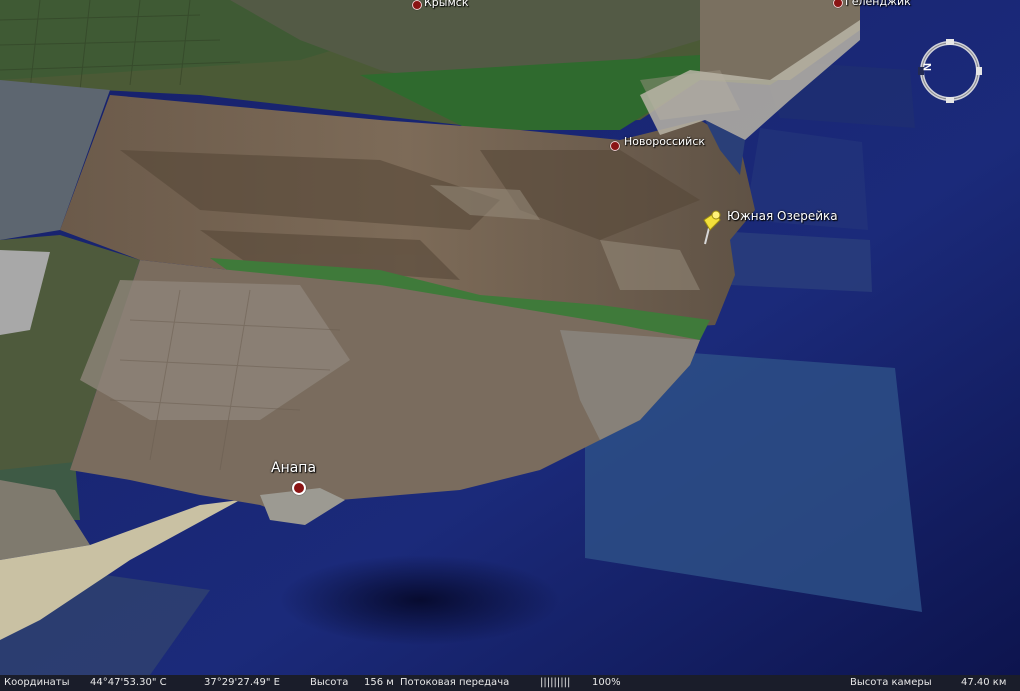  What do you see at coordinates (242, 682) in the screenshot?
I see `longitude-value: 37°29'27.49" Е` at bounding box center [242, 682].